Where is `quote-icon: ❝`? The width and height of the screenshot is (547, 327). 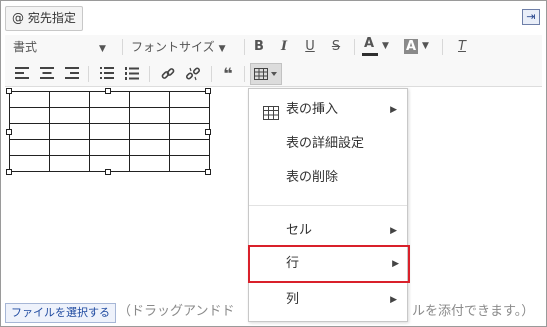
quote-icon: ❝ is located at coordinates (228, 74).